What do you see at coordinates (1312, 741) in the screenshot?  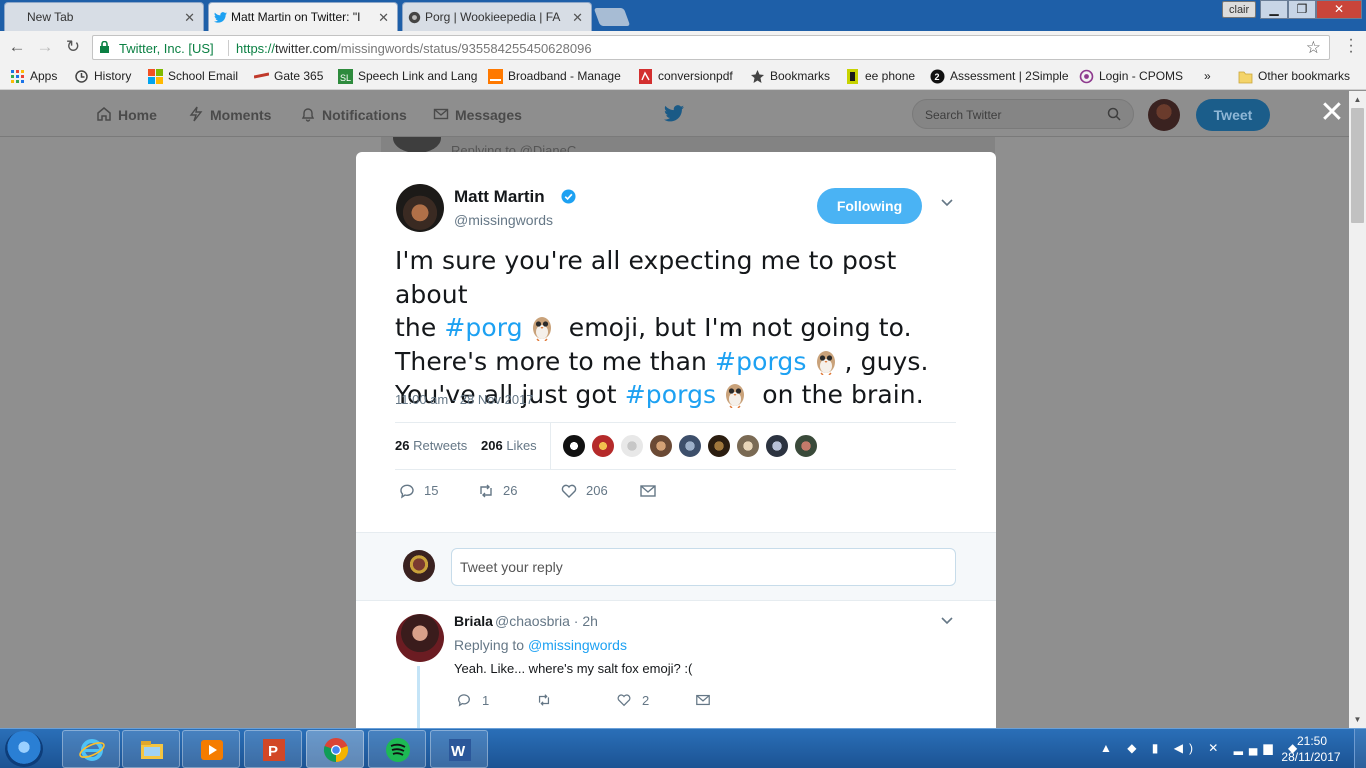 I see `clock-time: 21:50` at bounding box center [1312, 741].